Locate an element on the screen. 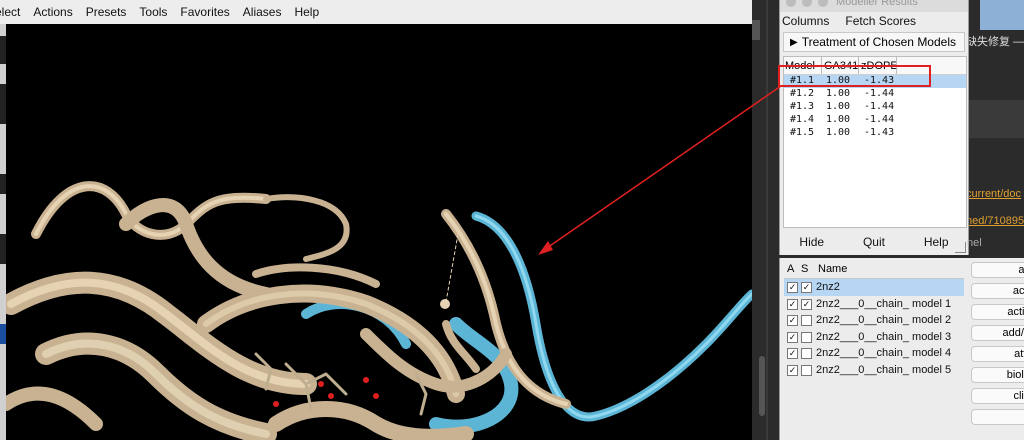 This screenshot has height=440, width=1024. list-item: ✓ 2nz2___0__chain_ model 5 is located at coordinates (874, 370).